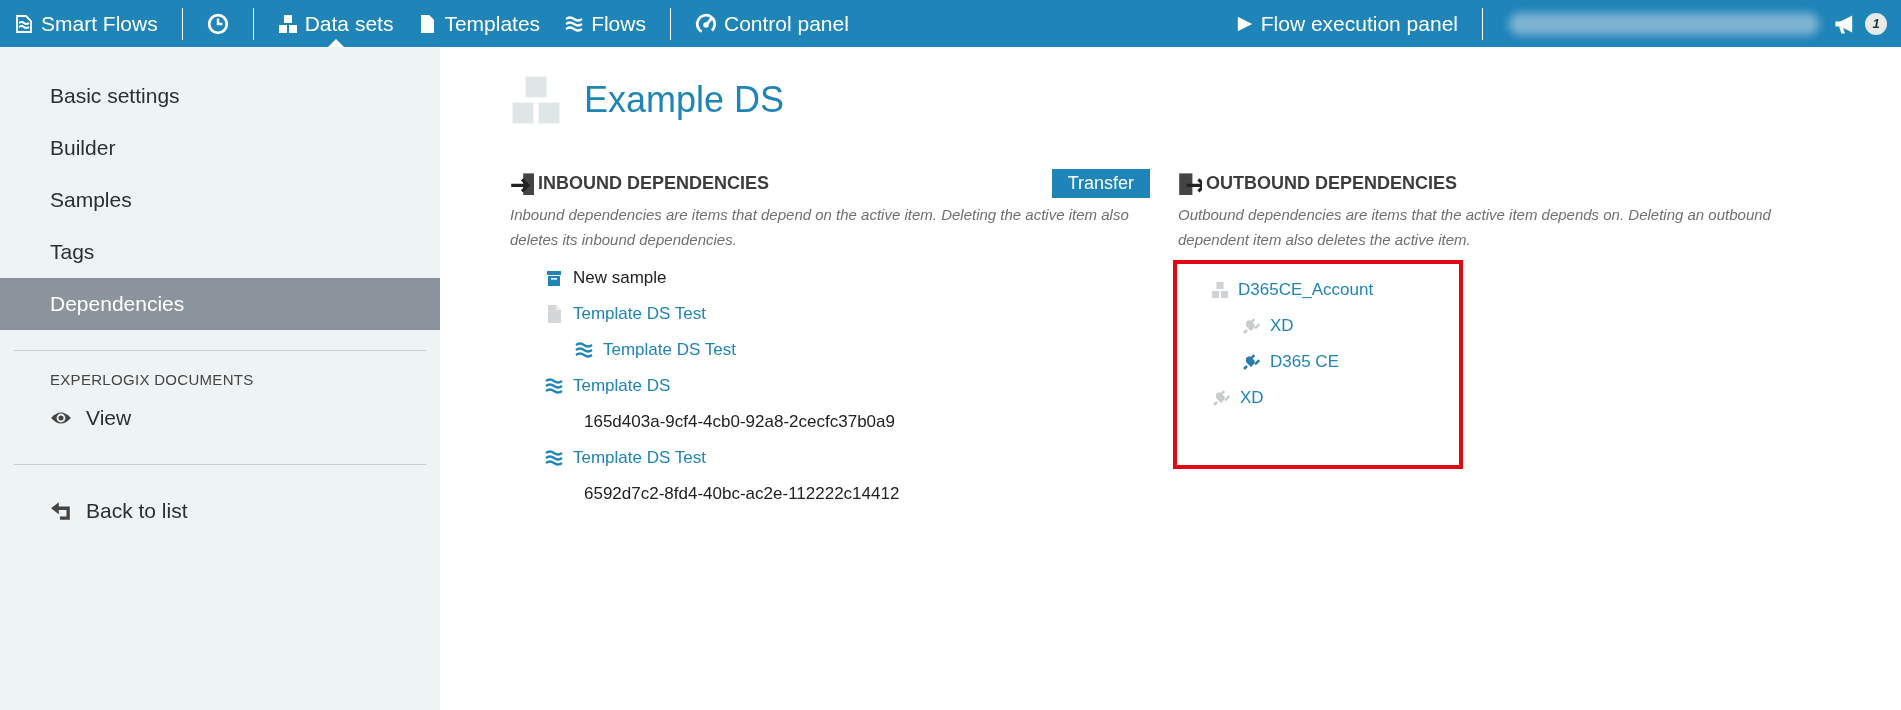 The width and height of the screenshot is (1901, 710). What do you see at coordinates (820, 227) in the screenshot?
I see `section-description: Inbound dependencies are items that depend on the active item. Deleting the active item also deletes its inbound dependencies.` at bounding box center [820, 227].